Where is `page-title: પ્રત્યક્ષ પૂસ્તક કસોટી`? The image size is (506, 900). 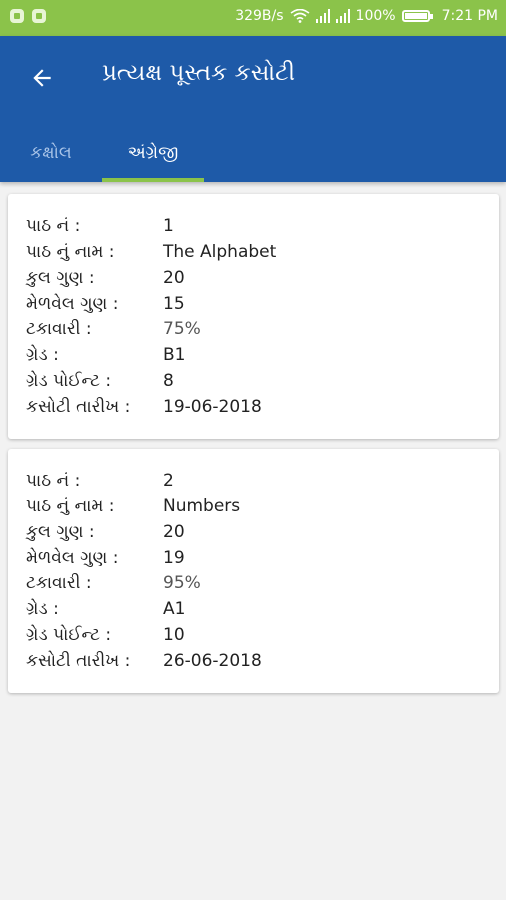 page-title: પ્રત્યક્ષ પૂસ્તક કસોટી is located at coordinates (199, 73).